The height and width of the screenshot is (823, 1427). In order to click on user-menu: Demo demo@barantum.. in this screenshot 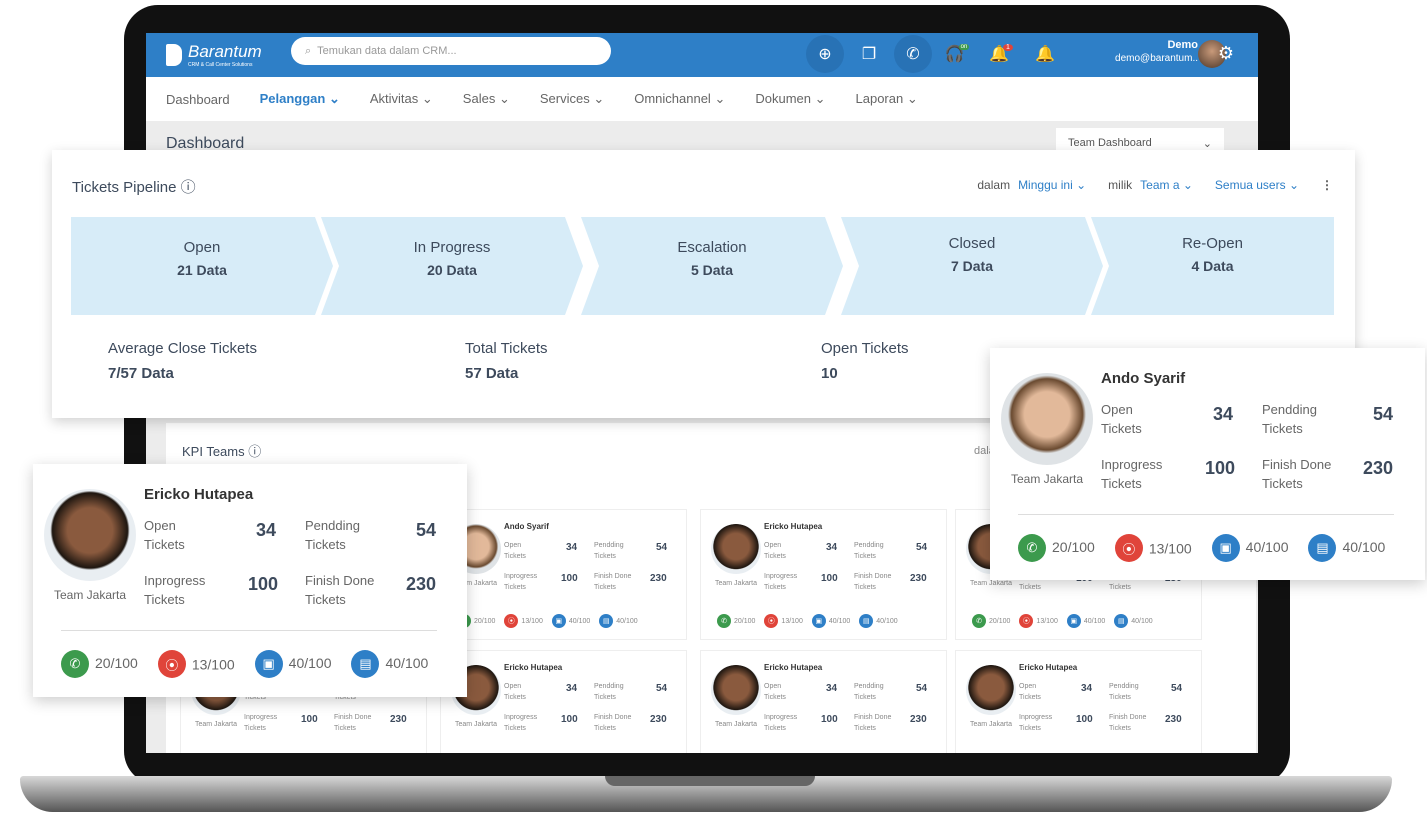, I will do `click(1156, 52)`.